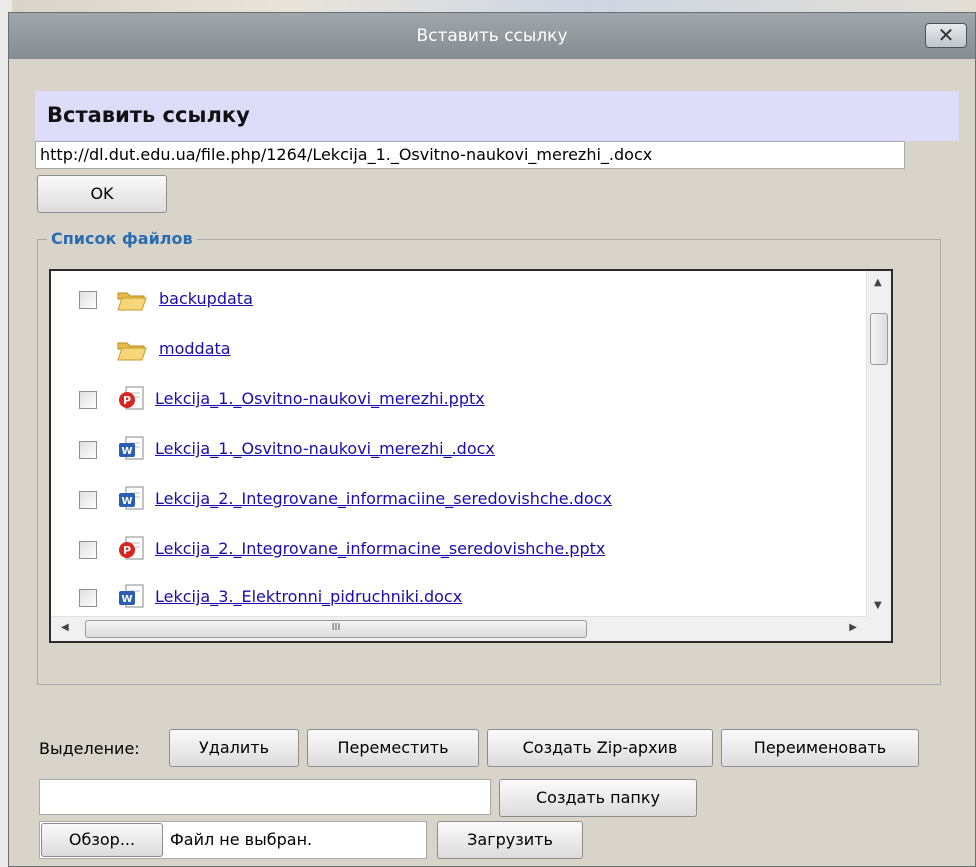  Describe the element at coordinates (308, 596) in the screenshot. I see `file-link: Lekcija_3._Elektronni_pidruchniki.docx` at that location.